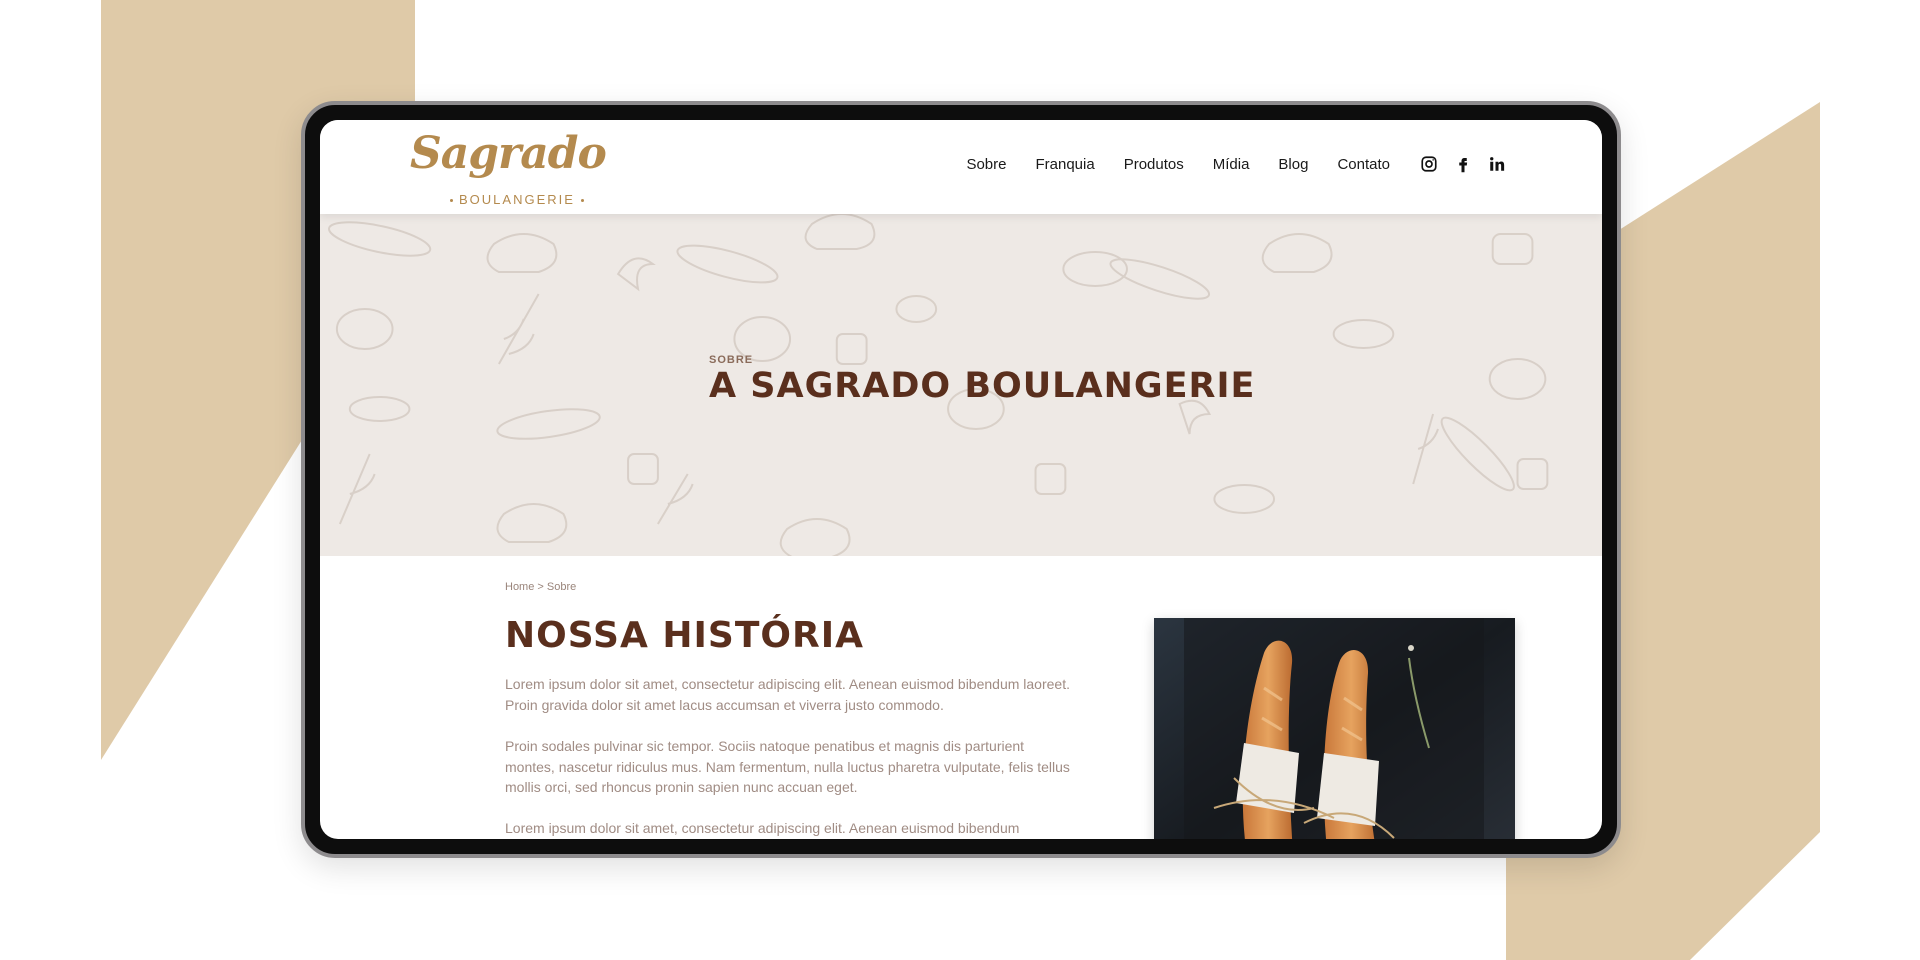 The width and height of the screenshot is (1920, 960). What do you see at coordinates (684, 635) in the screenshot?
I see `section-title: NOSSA HISTÓRIA` at bounding box center [684, 635].